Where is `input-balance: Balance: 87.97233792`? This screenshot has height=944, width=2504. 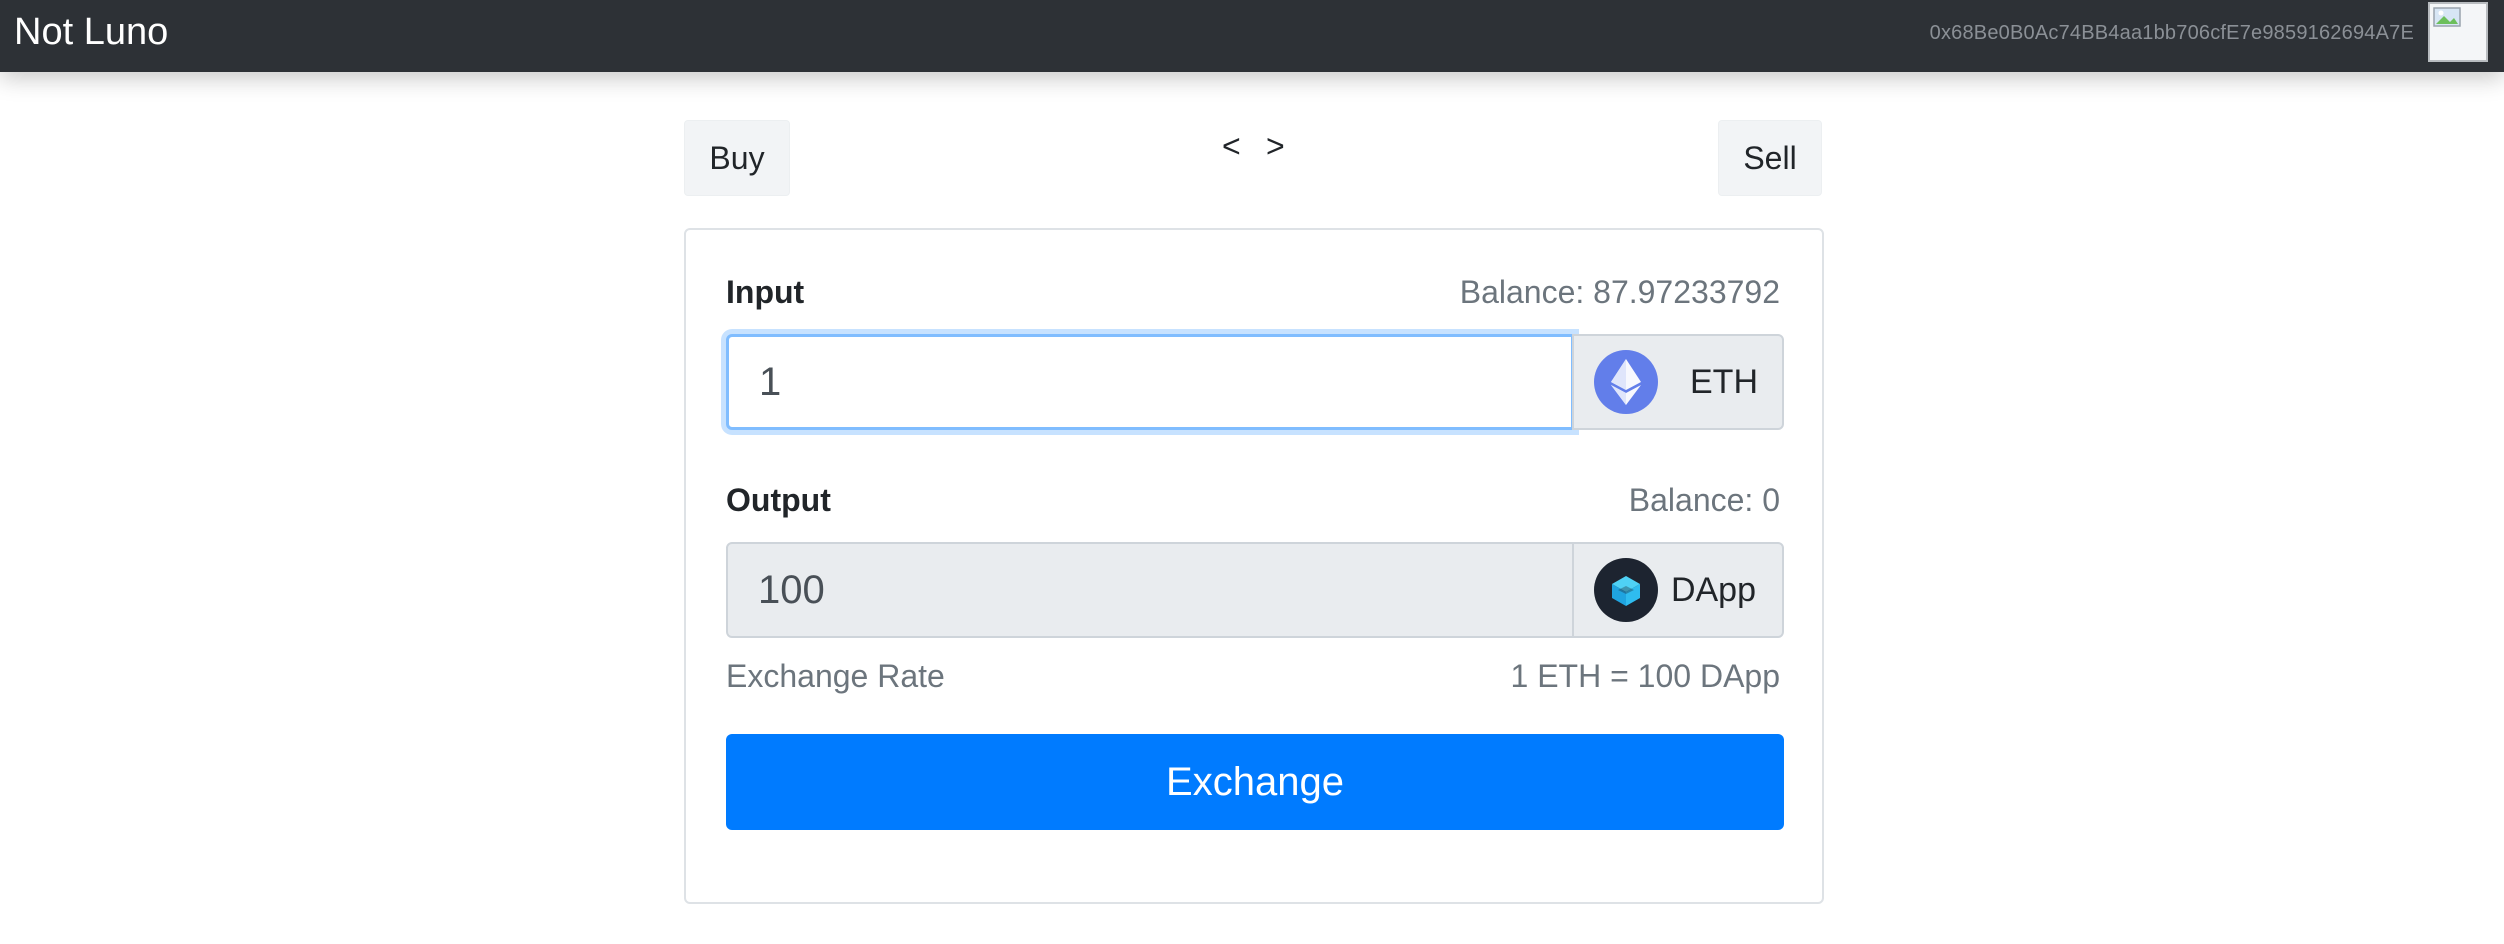 input-balance: Balance: 87.97233792 is located at coordinates (1619, 292).